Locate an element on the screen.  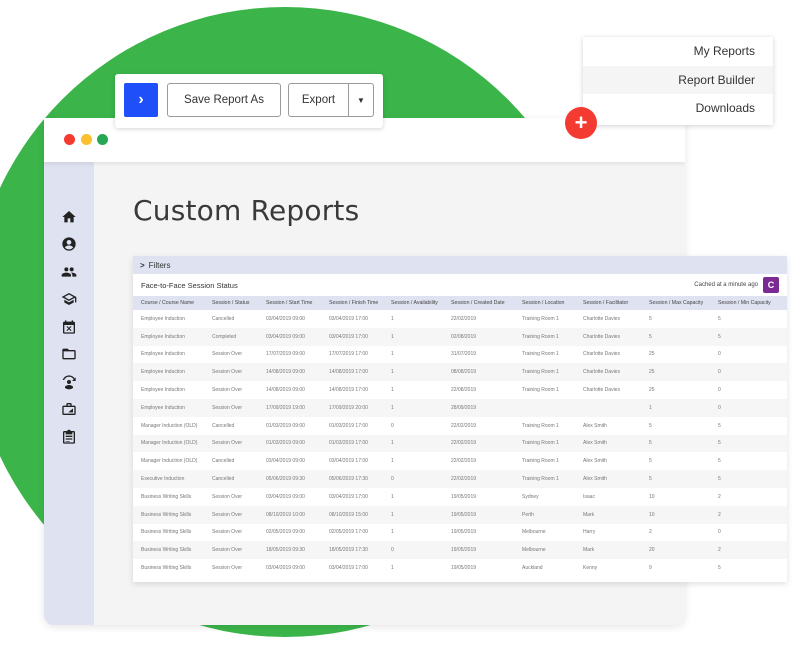
table-cell: Manager Induction (OLD) is located at coordinates (168, 443).